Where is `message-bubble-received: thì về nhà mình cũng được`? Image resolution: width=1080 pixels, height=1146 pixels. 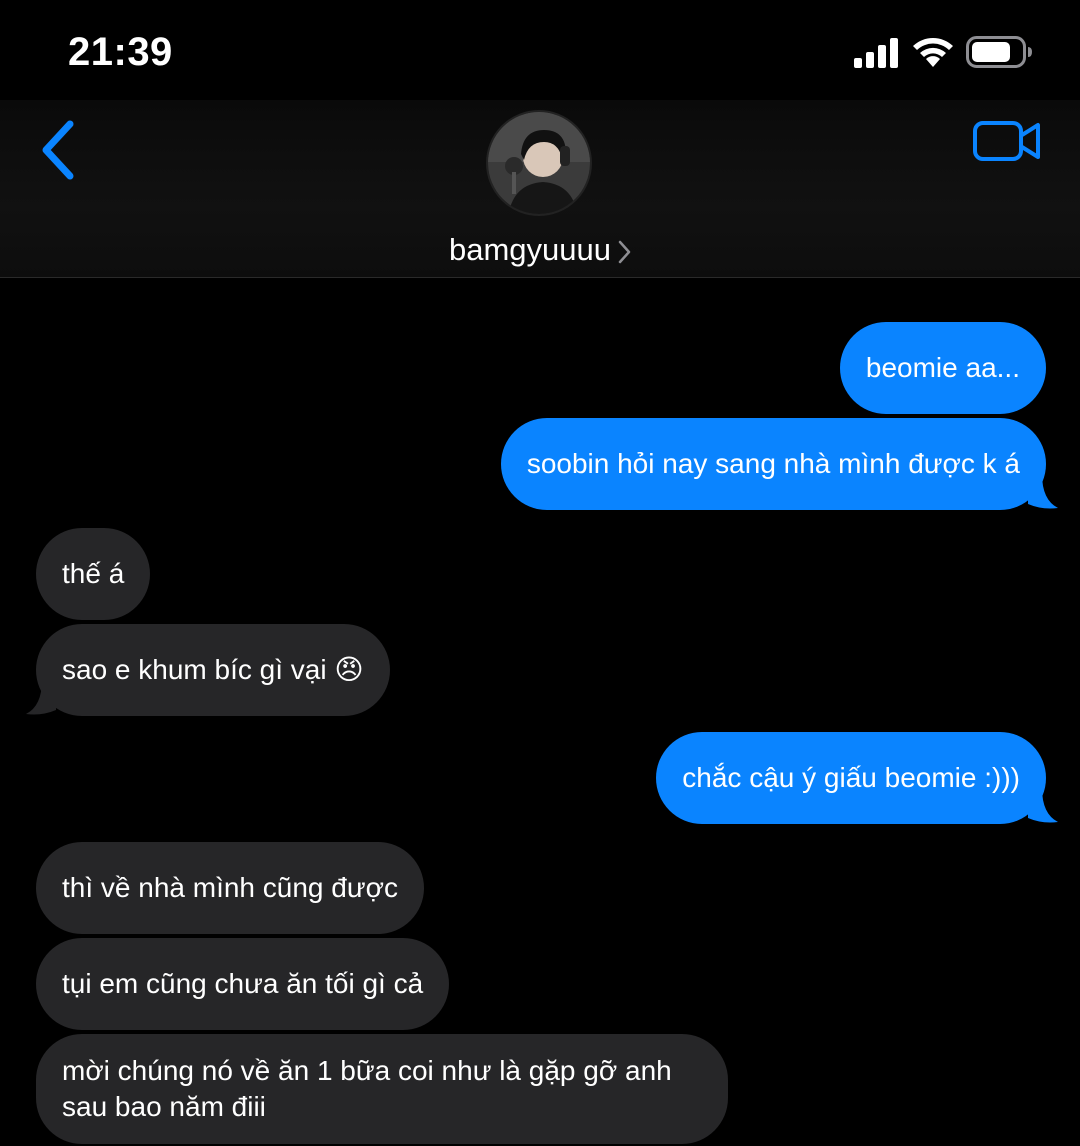 message-bubble-received: thì về nhà mình cũng được is located at coordinates (230, 888).